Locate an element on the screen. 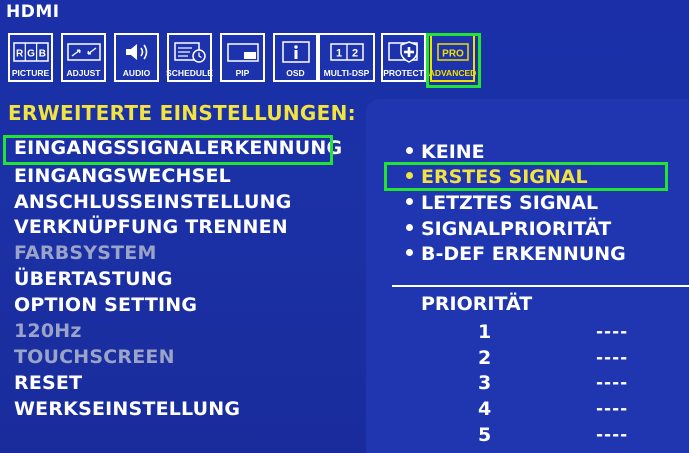  tab-label: PICTURE is located at coordinates (30, 73).